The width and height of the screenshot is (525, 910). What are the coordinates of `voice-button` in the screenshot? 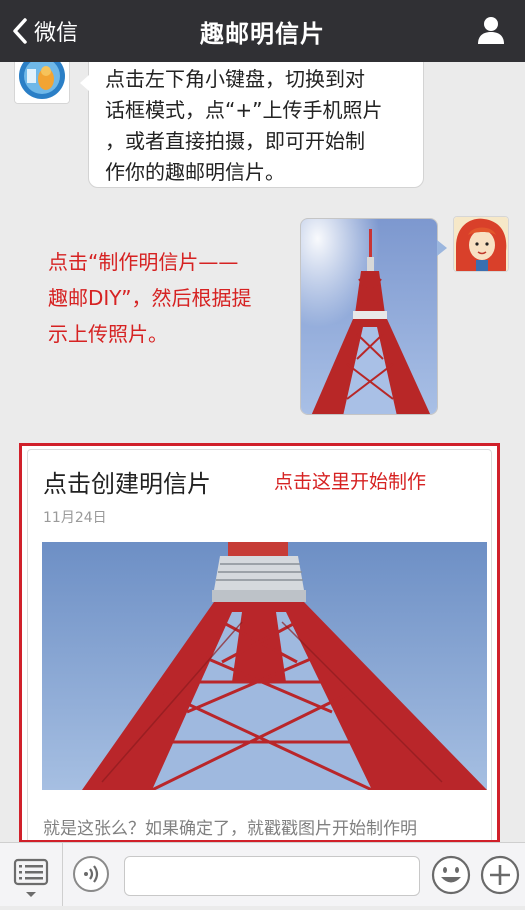 It's located at (91, 874).